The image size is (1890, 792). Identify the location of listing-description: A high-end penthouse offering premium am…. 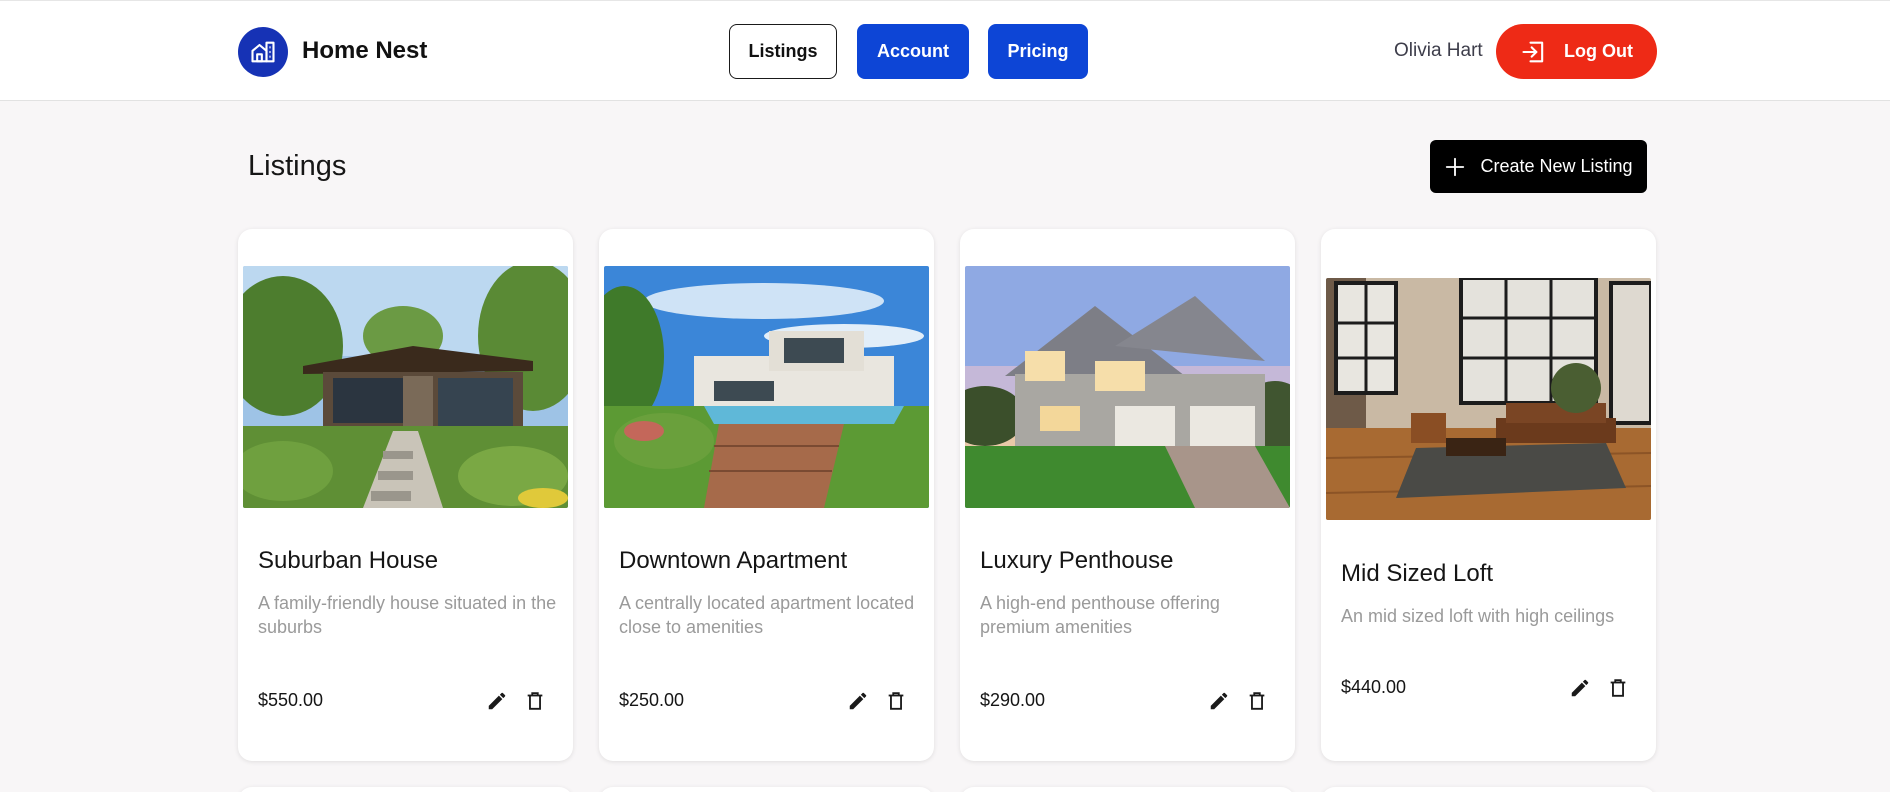
(1100, 615).